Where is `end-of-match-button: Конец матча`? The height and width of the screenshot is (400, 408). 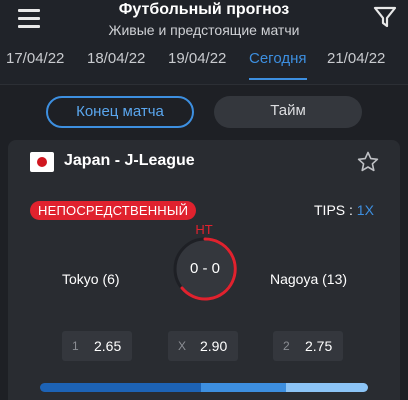 end-of-match-button: Конец матча is located at coordinates (120, 112).